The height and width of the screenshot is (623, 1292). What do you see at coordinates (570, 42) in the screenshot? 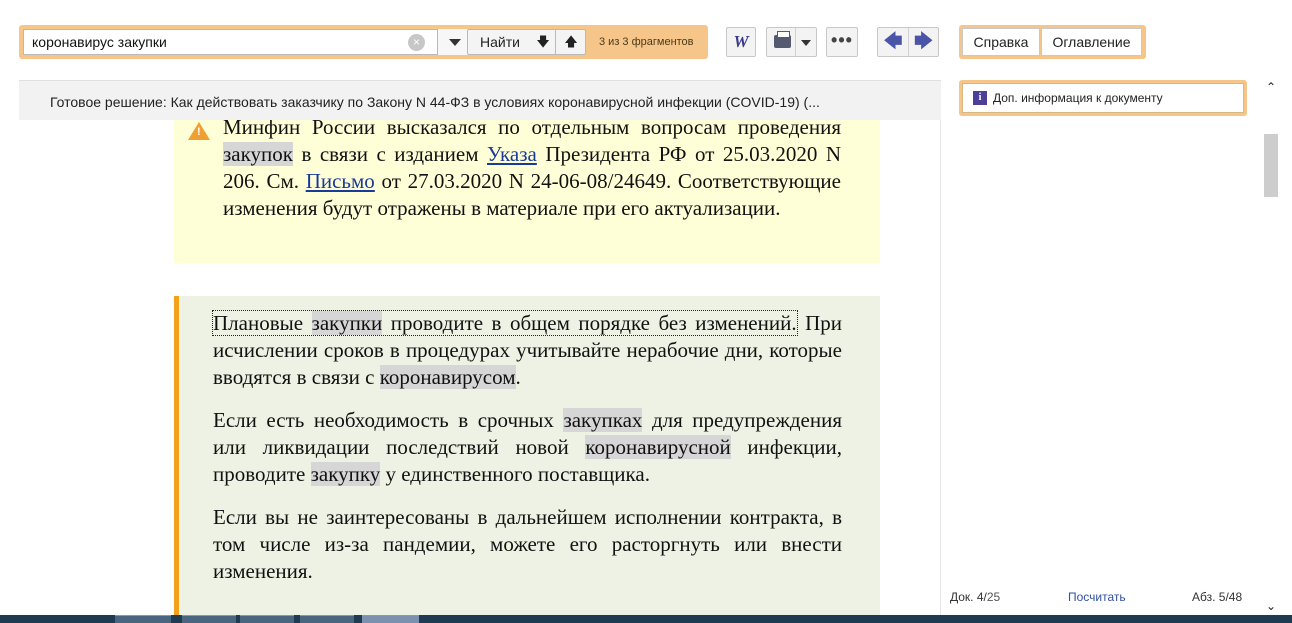
I see `previous-match-icon: 🡅` at bounding box center [570, 42].